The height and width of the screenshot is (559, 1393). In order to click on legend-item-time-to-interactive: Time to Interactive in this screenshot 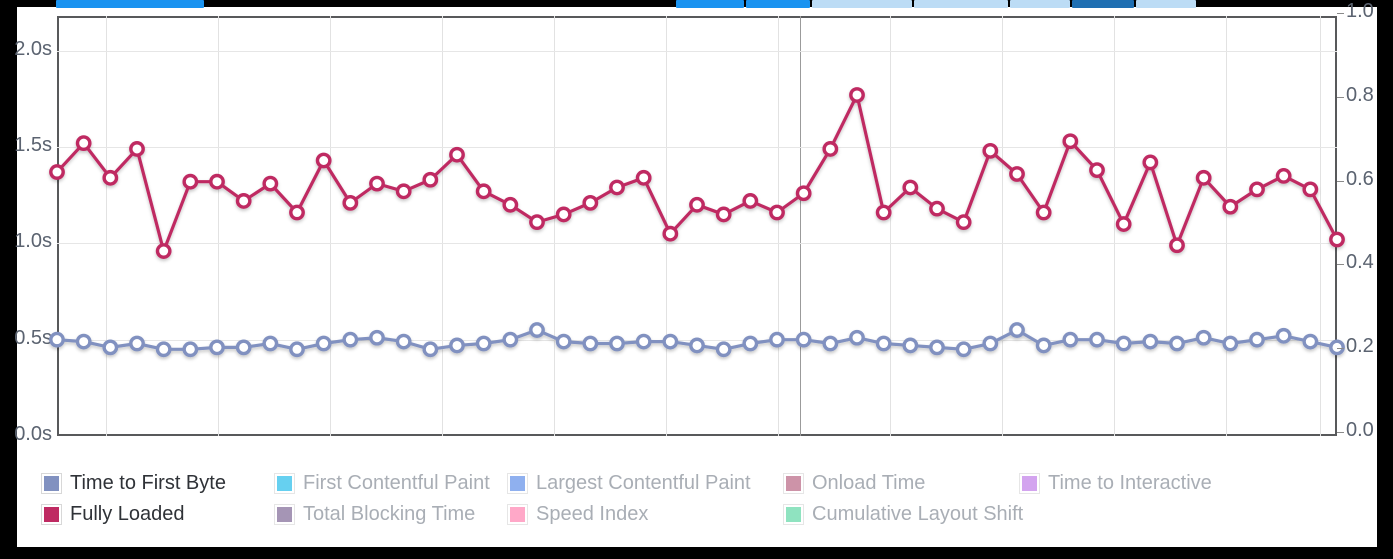, I will do `click(1139, 483)`.